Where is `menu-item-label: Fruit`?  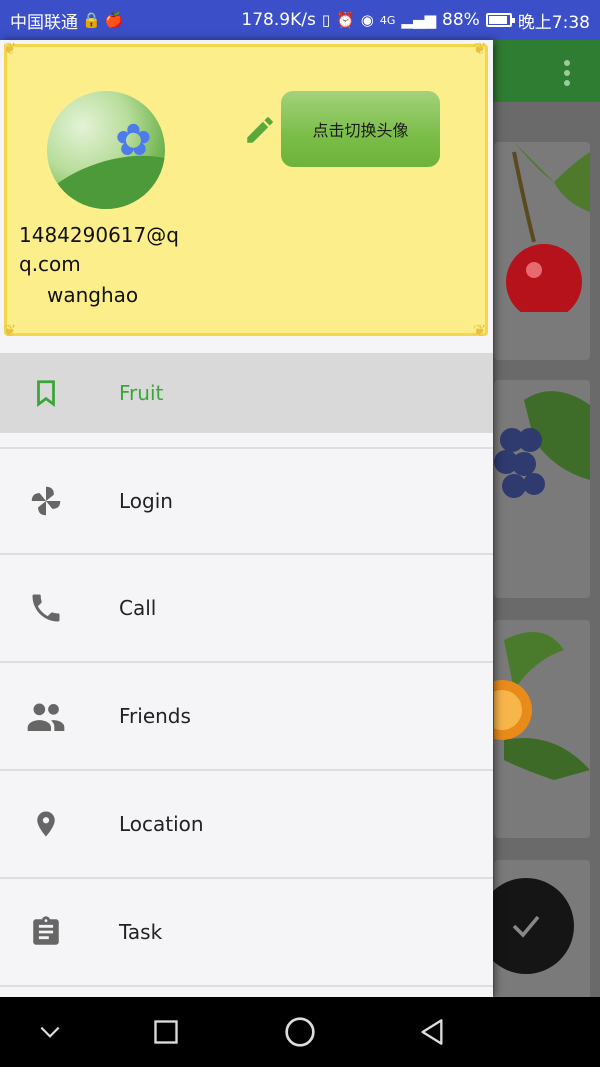
menu-item-label: Fruit is located at coordinates (141, 393).